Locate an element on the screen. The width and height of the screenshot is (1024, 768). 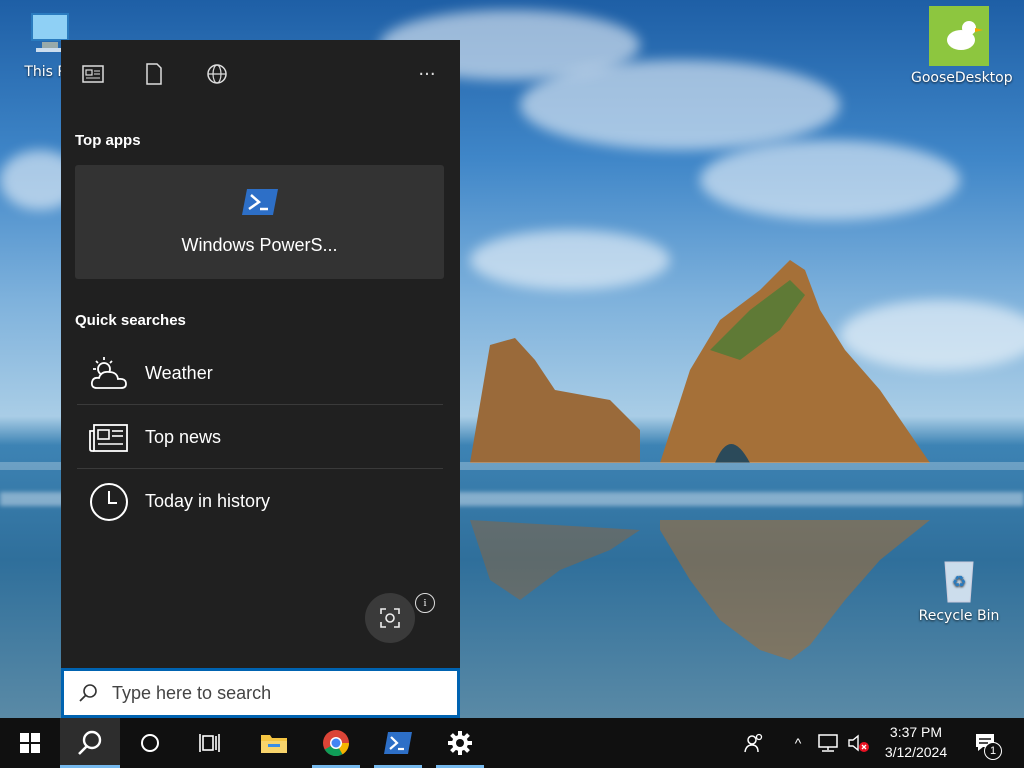
lens-icon is located at coordinates (390, 618).